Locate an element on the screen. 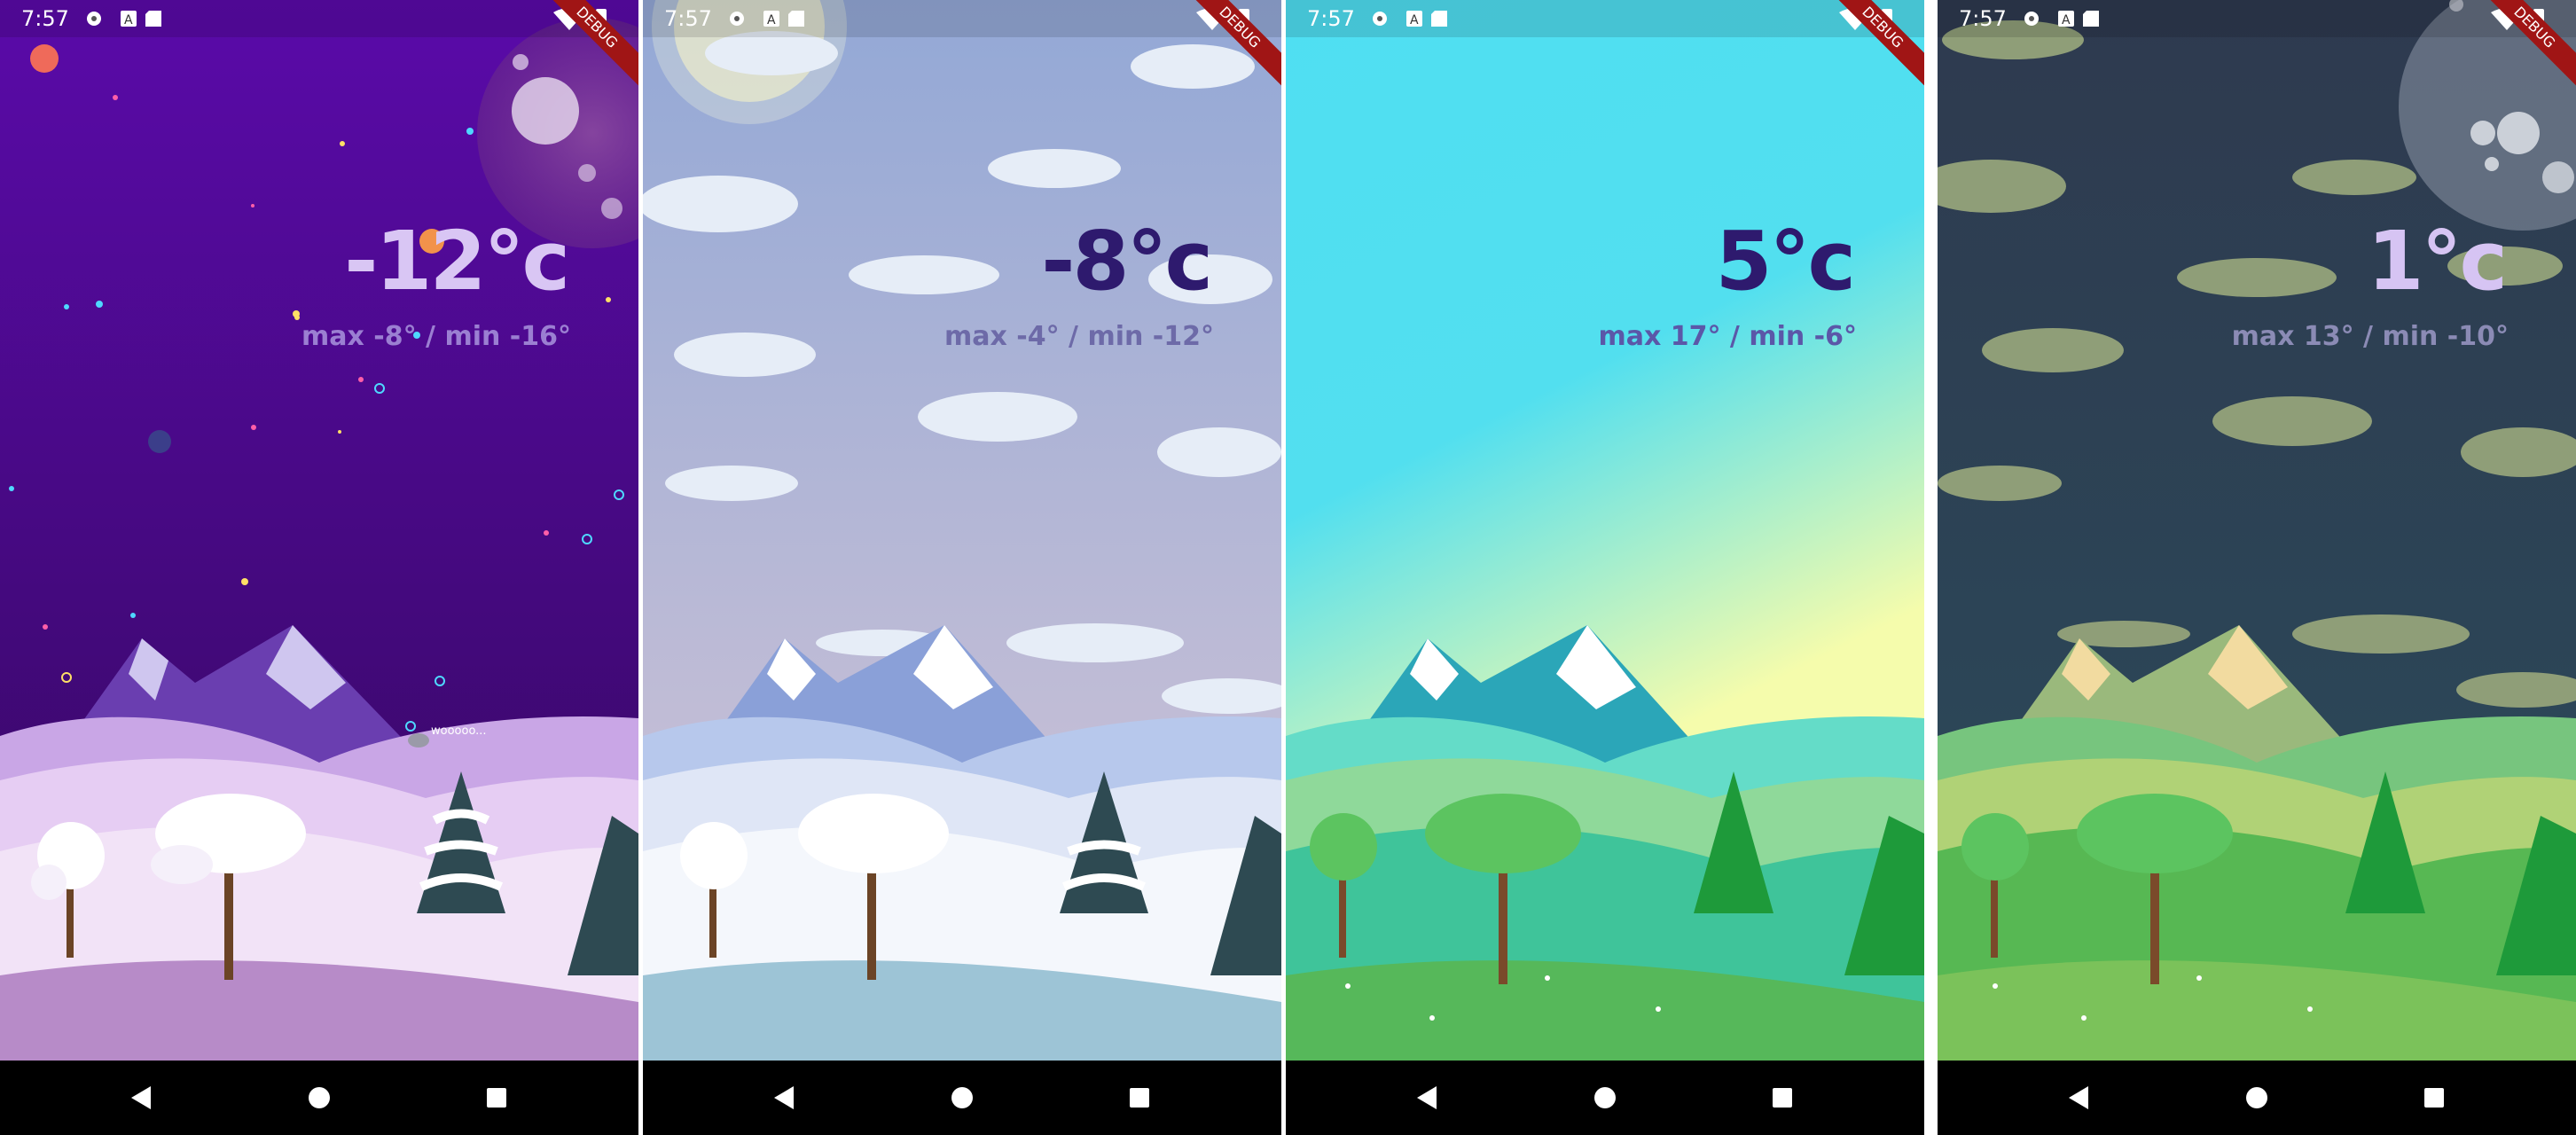 This screenshot has height=1135, width=2576. temperature-range: max -8° / min -16° is located at coordinates (436, 336).